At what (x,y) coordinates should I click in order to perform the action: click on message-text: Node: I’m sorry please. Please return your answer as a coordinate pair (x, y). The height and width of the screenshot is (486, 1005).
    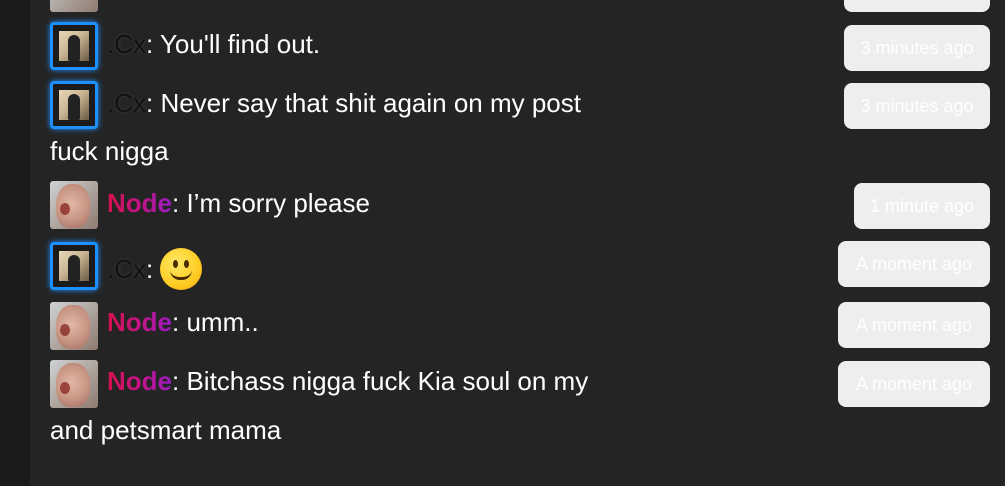
    Looking at the image, I should click on (238, 203).